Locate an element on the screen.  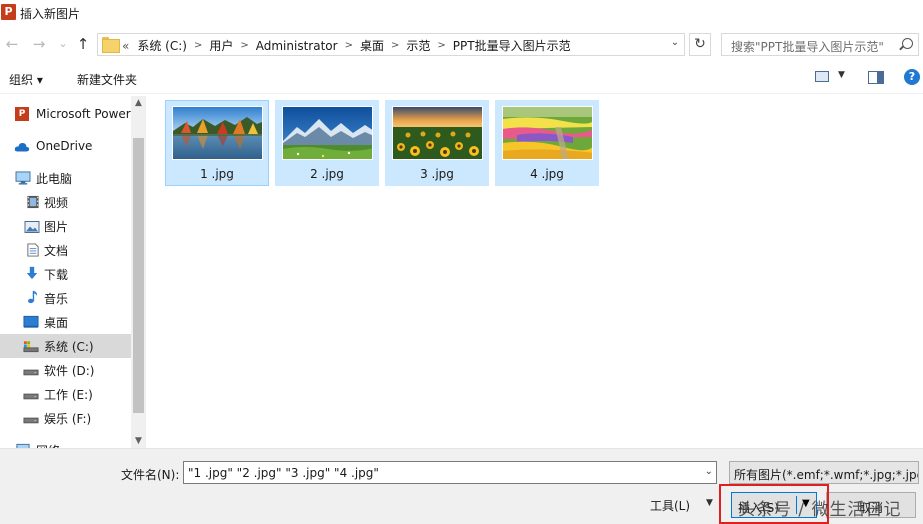
file-type-select: 所有图片(*.emf;*.wmf;*.jpg;*.jpeg is located at coordinates (824, 472).